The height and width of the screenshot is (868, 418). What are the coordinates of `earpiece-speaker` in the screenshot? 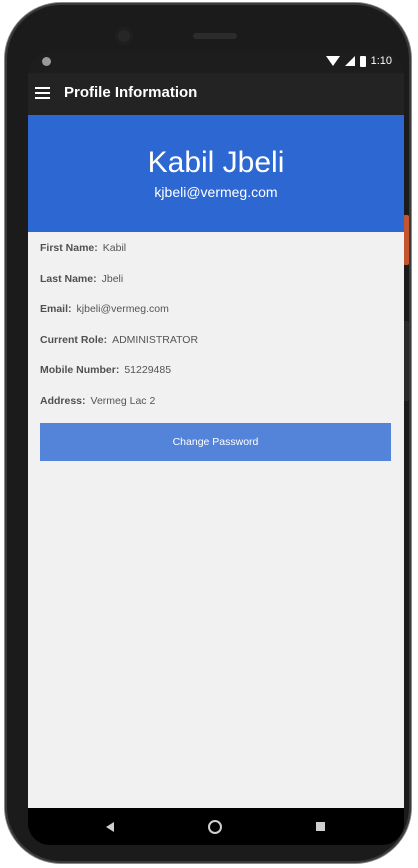 It's located at (215, 36).